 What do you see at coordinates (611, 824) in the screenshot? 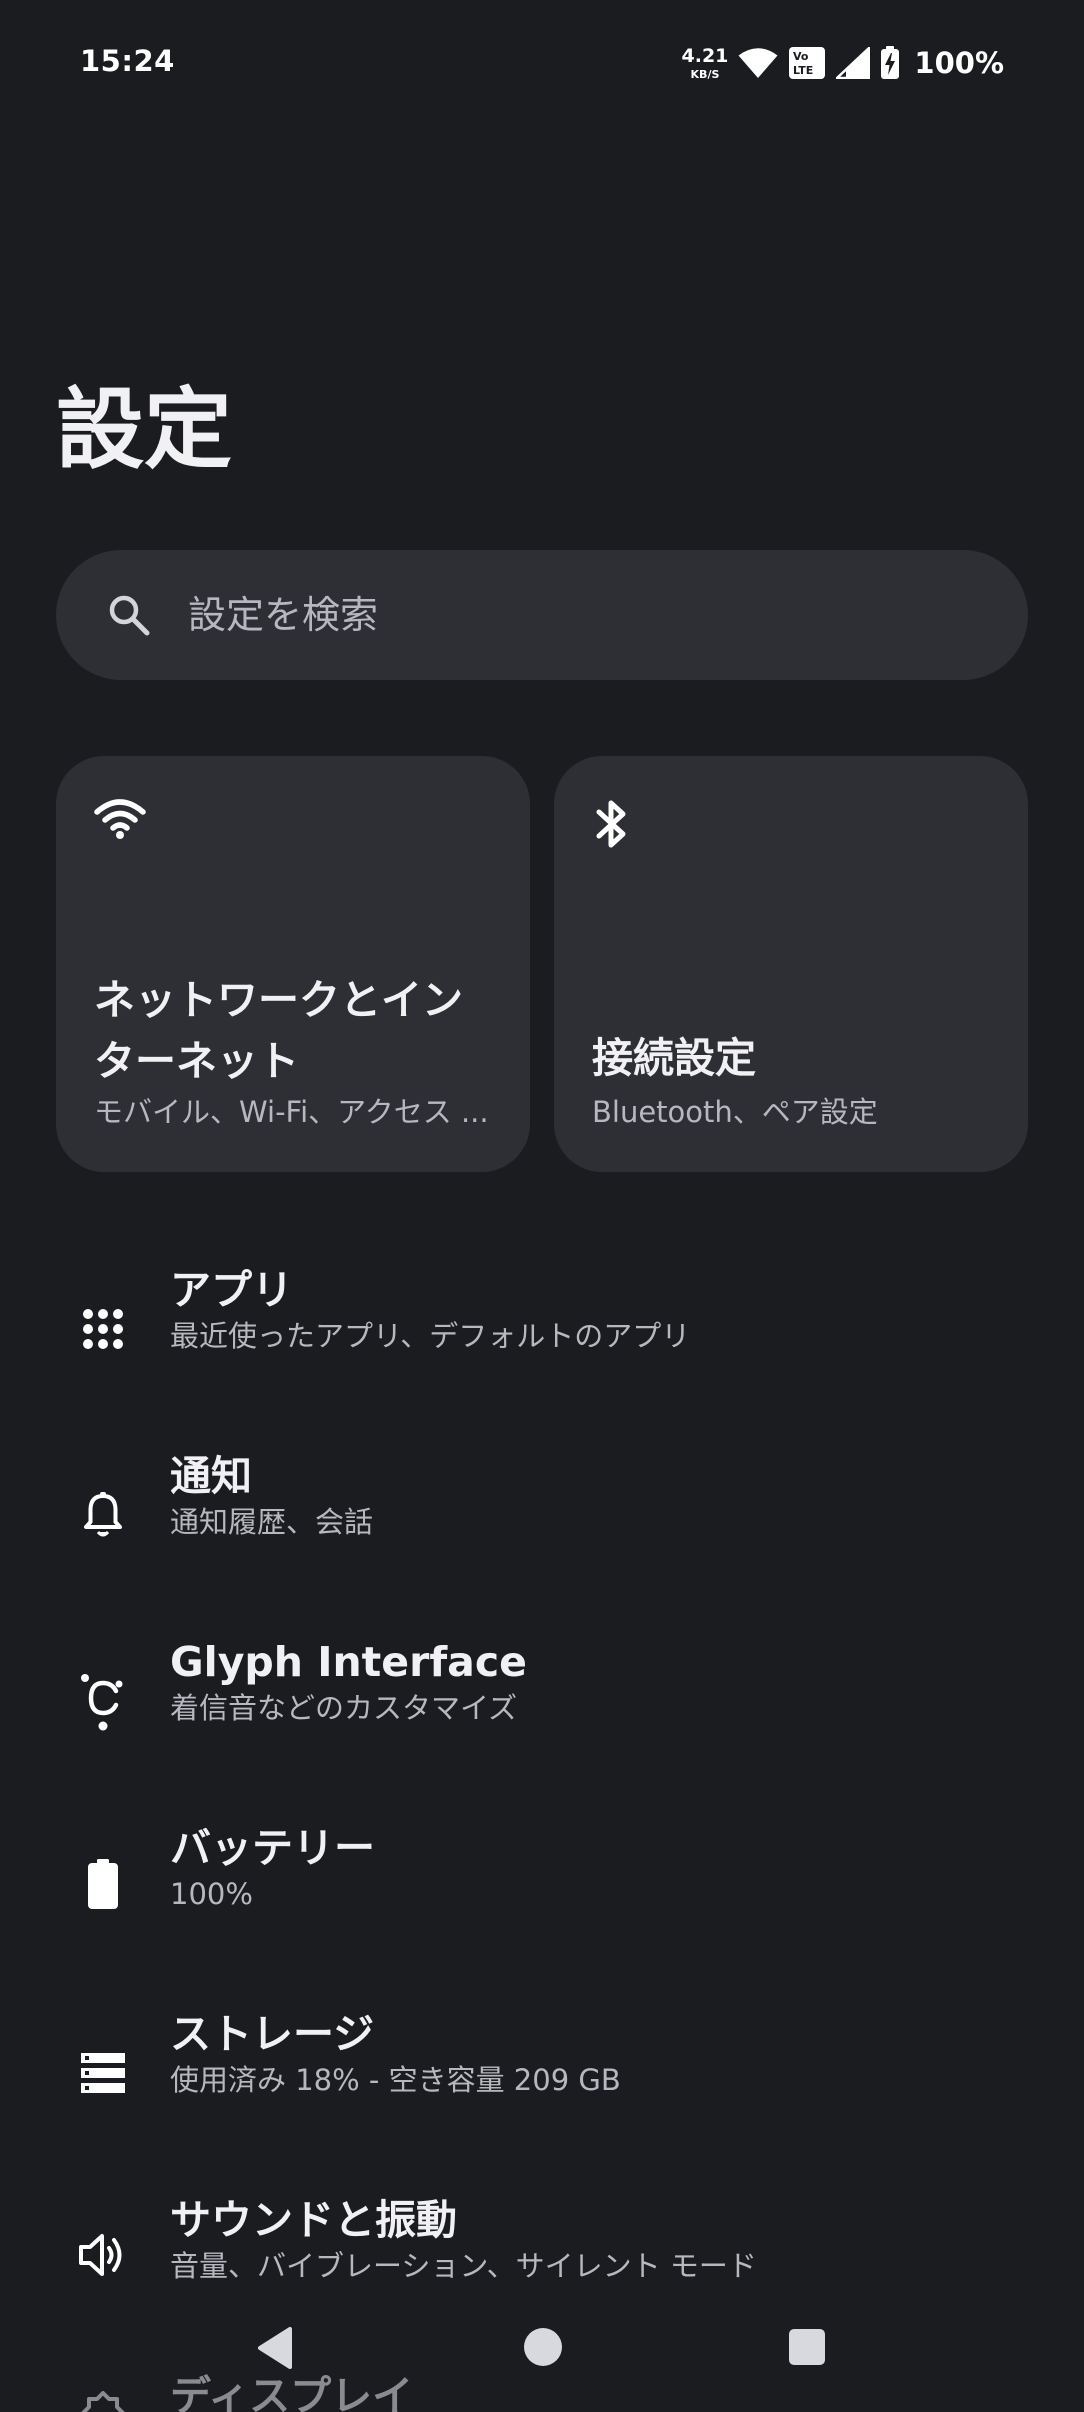
I see `bluetooth-icon` at bounding box center [611, 824].